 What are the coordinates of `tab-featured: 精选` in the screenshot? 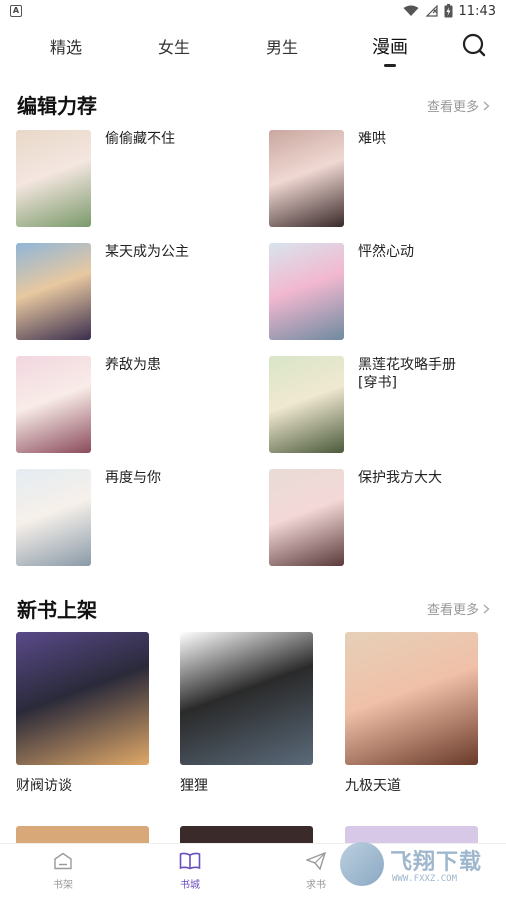 It's located at (66, 46).